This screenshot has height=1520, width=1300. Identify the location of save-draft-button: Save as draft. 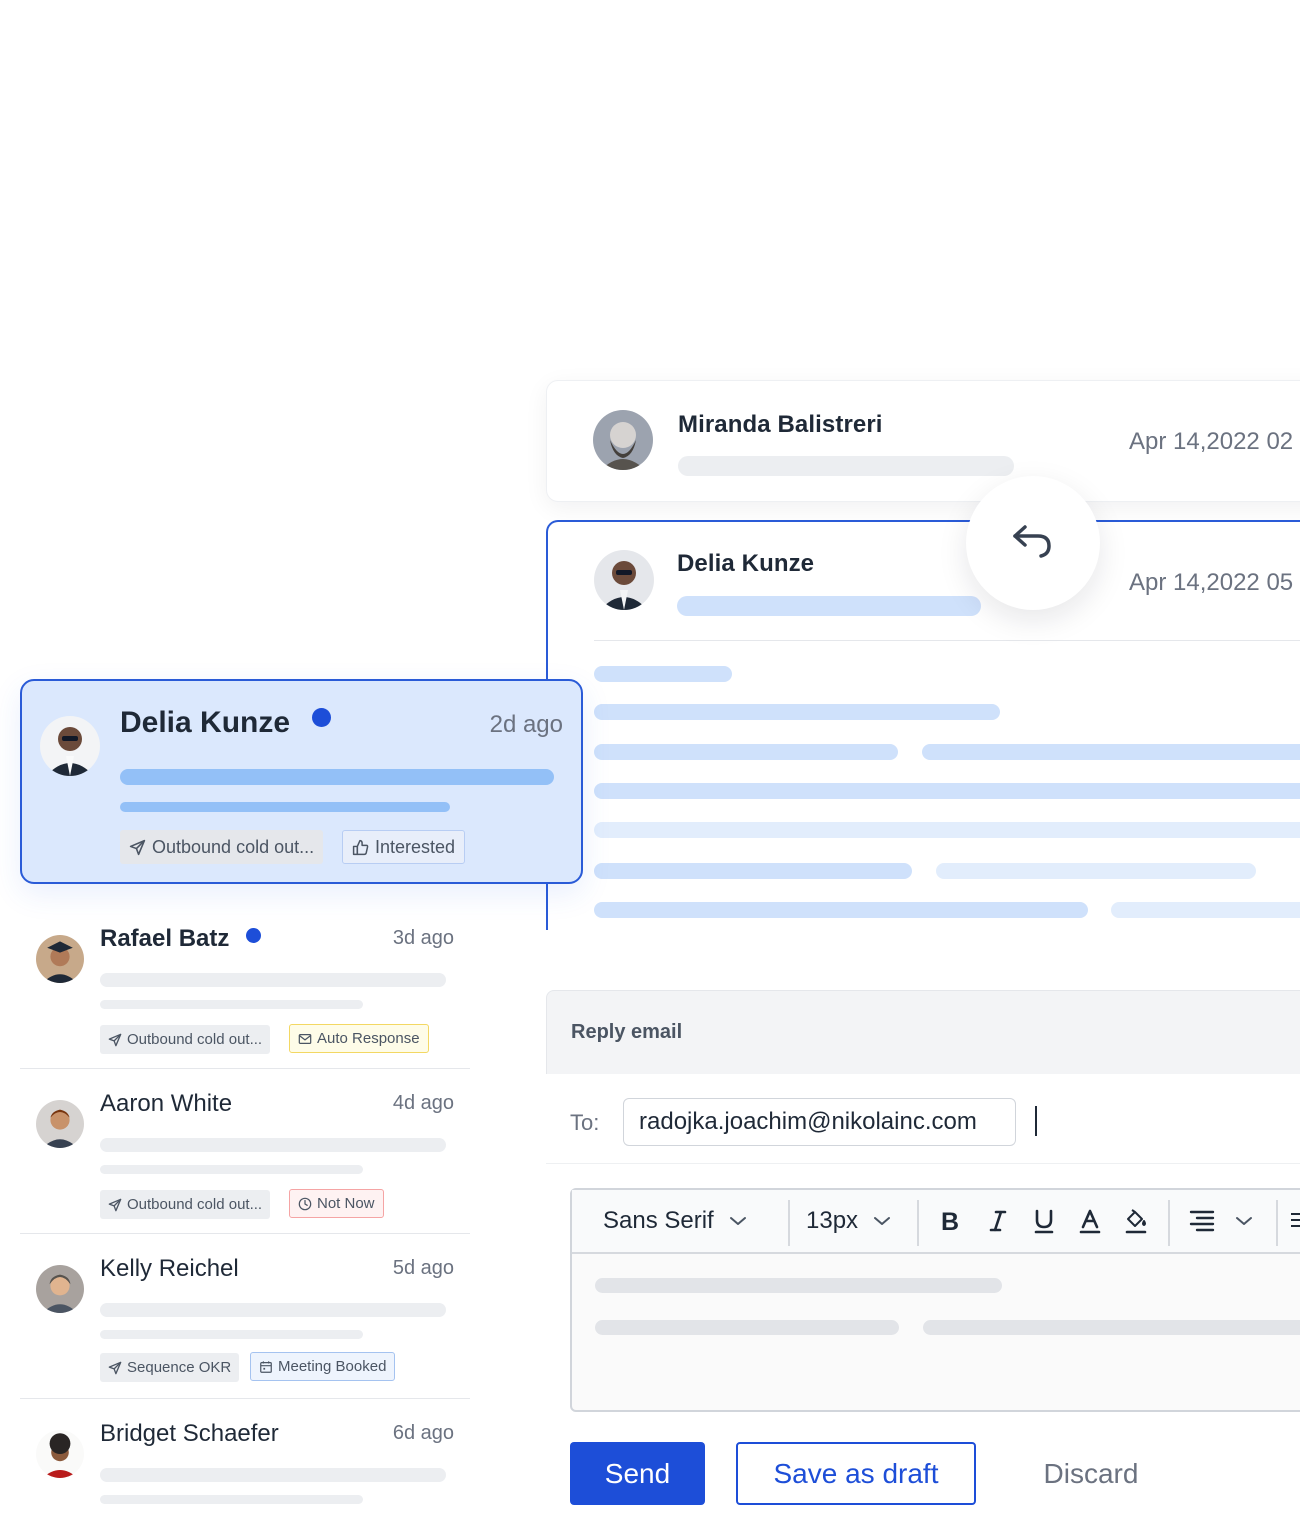
(856, 1473).